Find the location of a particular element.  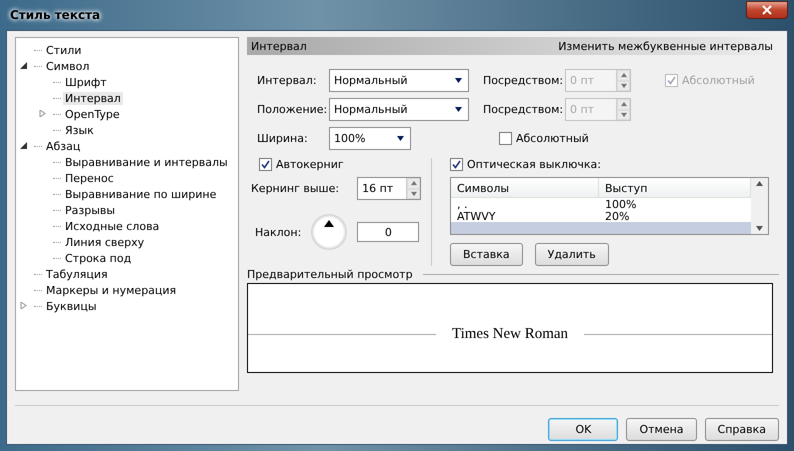

field-label: Ширина: is located at coordinates (283, 138).